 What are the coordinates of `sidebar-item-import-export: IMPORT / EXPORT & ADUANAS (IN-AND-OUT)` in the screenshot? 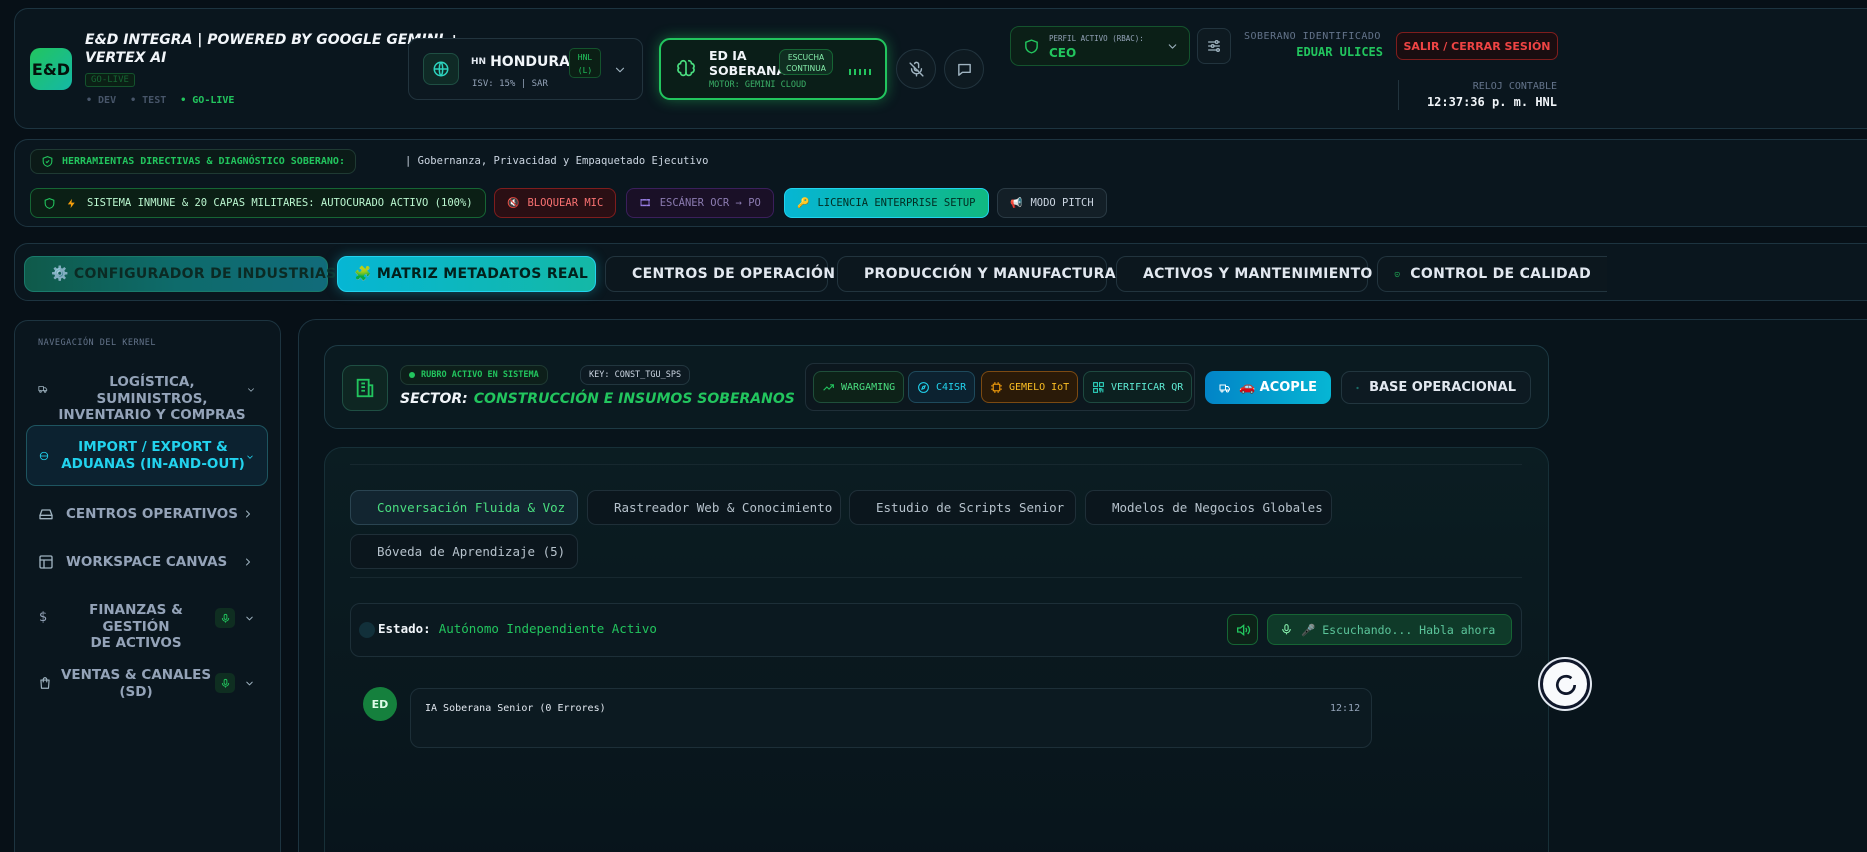 It's located at (147, 455).